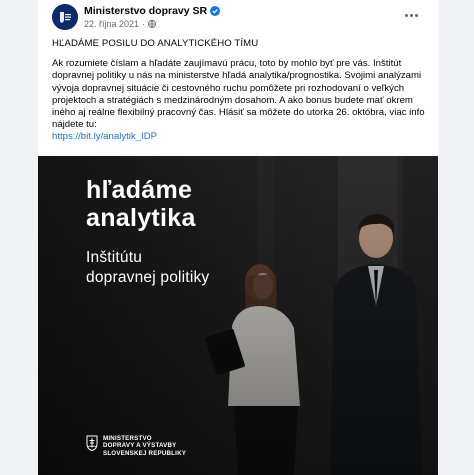  I want to click on logo-line1: MINISTERSTVO, so click(127, 438).